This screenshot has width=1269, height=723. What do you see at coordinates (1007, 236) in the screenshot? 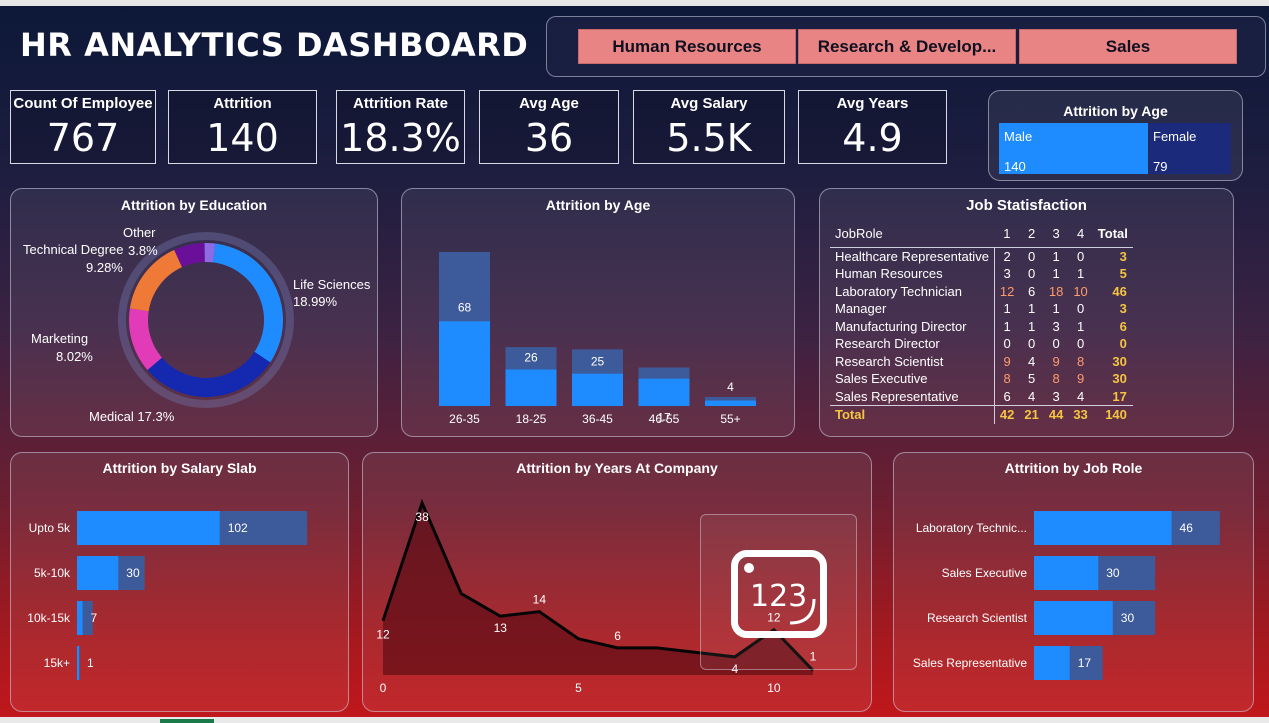
I see `table-header: 1` at bounding box center [1007, 236].